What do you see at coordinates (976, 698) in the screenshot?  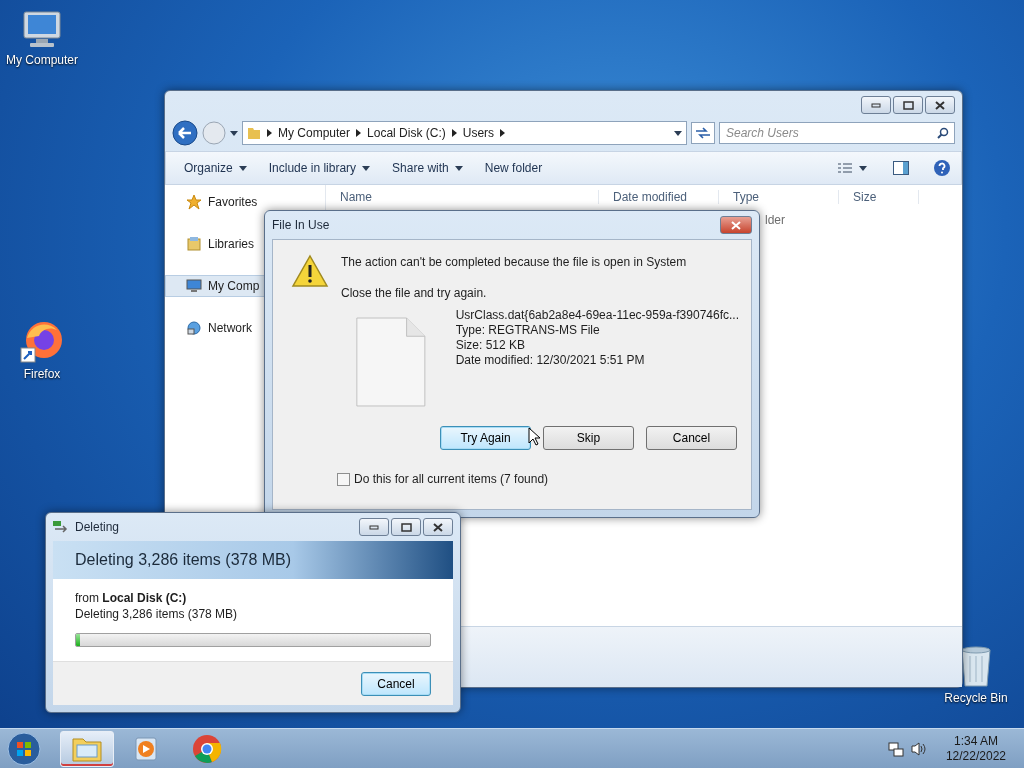 I see `desktop-icon-label: Recycle Bin` at bounding box center [976, 698].